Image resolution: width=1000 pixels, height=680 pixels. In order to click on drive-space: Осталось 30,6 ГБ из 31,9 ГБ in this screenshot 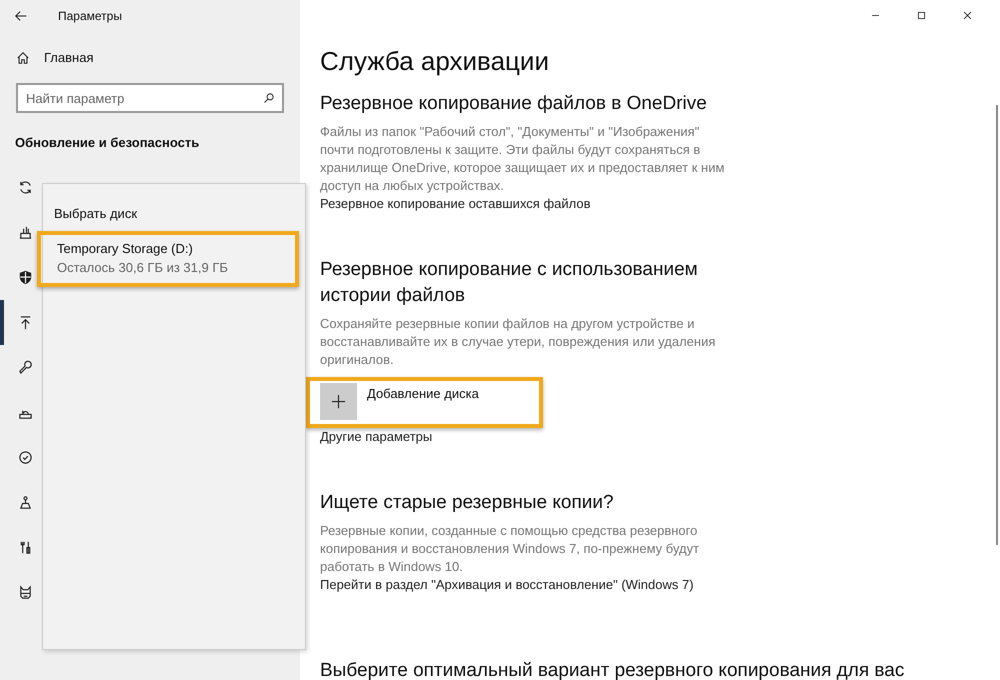, I will do `click(143, 267)`.